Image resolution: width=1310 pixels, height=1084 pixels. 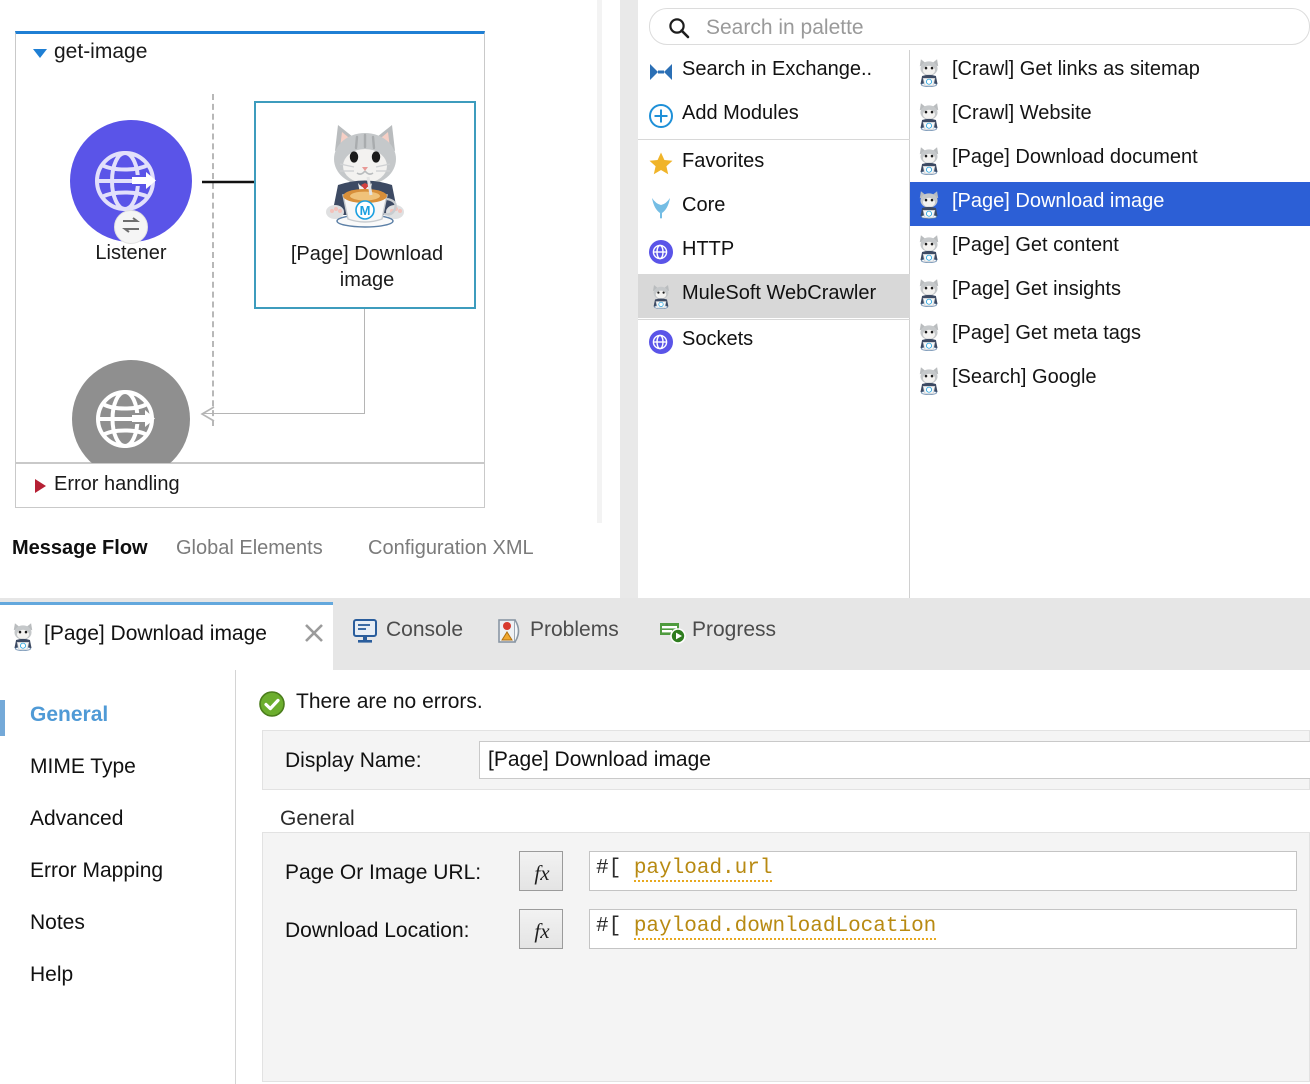 I want to click on properties-tab-advanced: Advanced, so click(x=118, y=822).